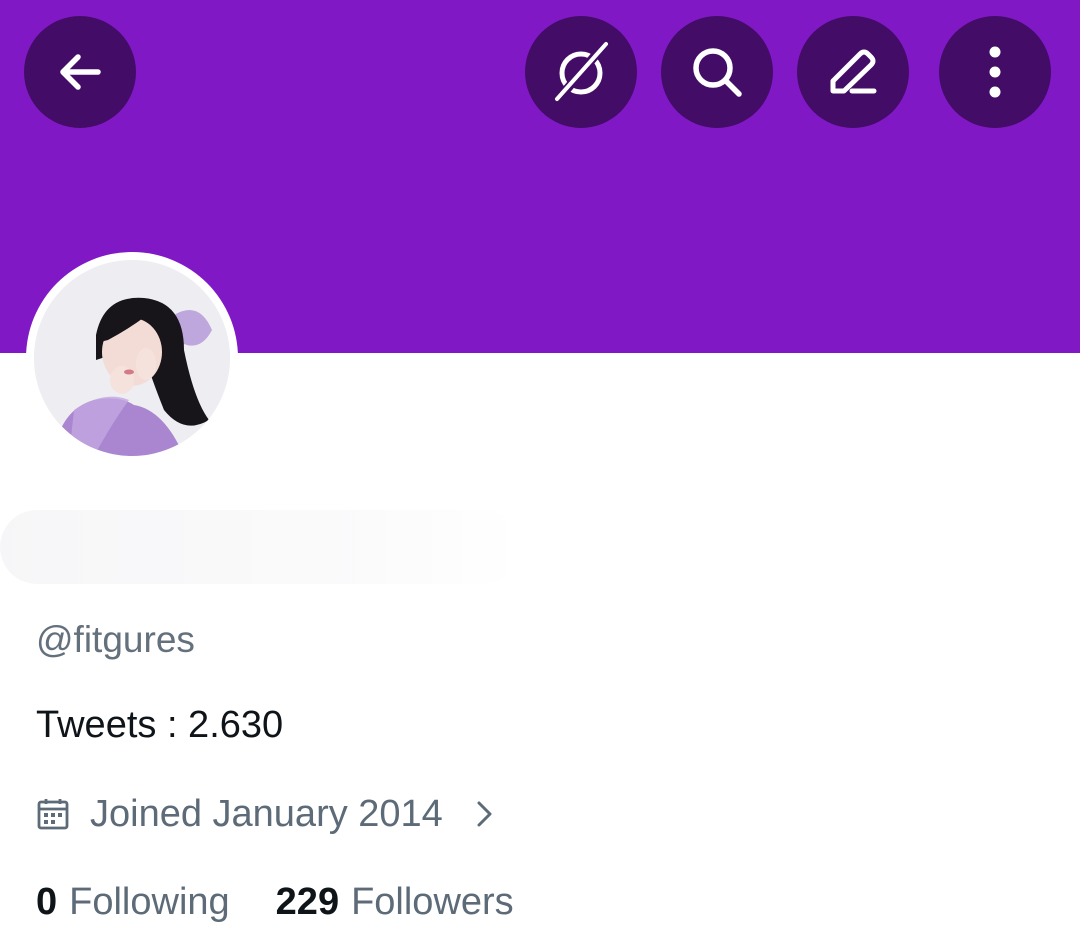 The image size is (1080, 938). I want to click on joined-date: Joined January 2014, so click(266, 813).